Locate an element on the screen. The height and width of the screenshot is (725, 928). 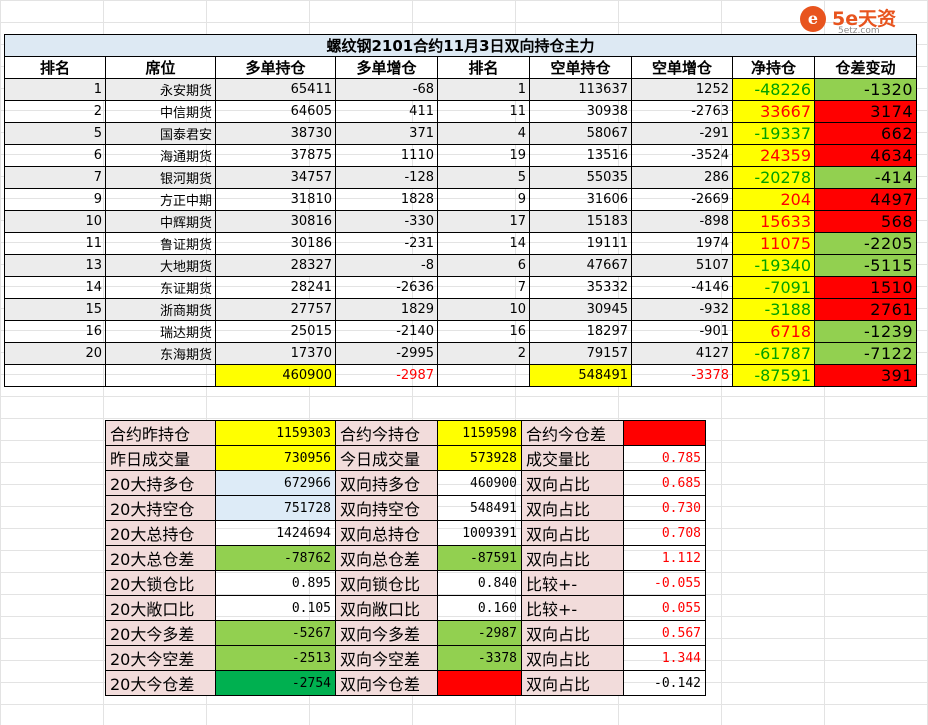
cell-rank-short: 1 is located at coordinates (483, 89).